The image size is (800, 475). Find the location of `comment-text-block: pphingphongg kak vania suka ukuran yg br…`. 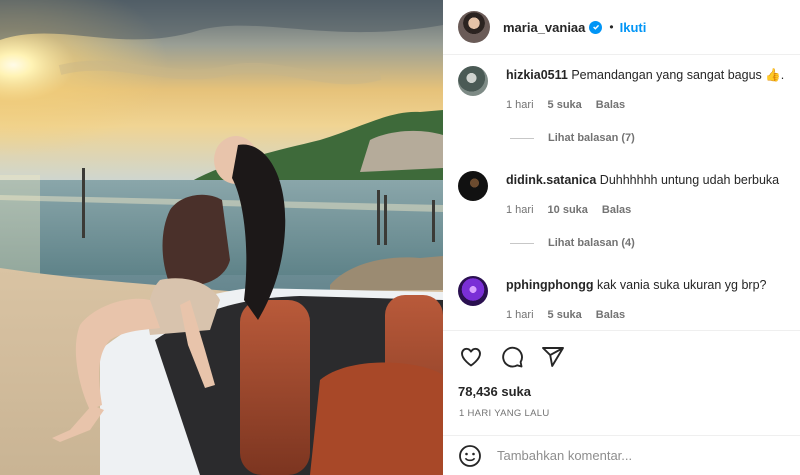

comment-text-block: pphingphongg kak vania suka ukuran yg br… is located at coordinates (648, 285).